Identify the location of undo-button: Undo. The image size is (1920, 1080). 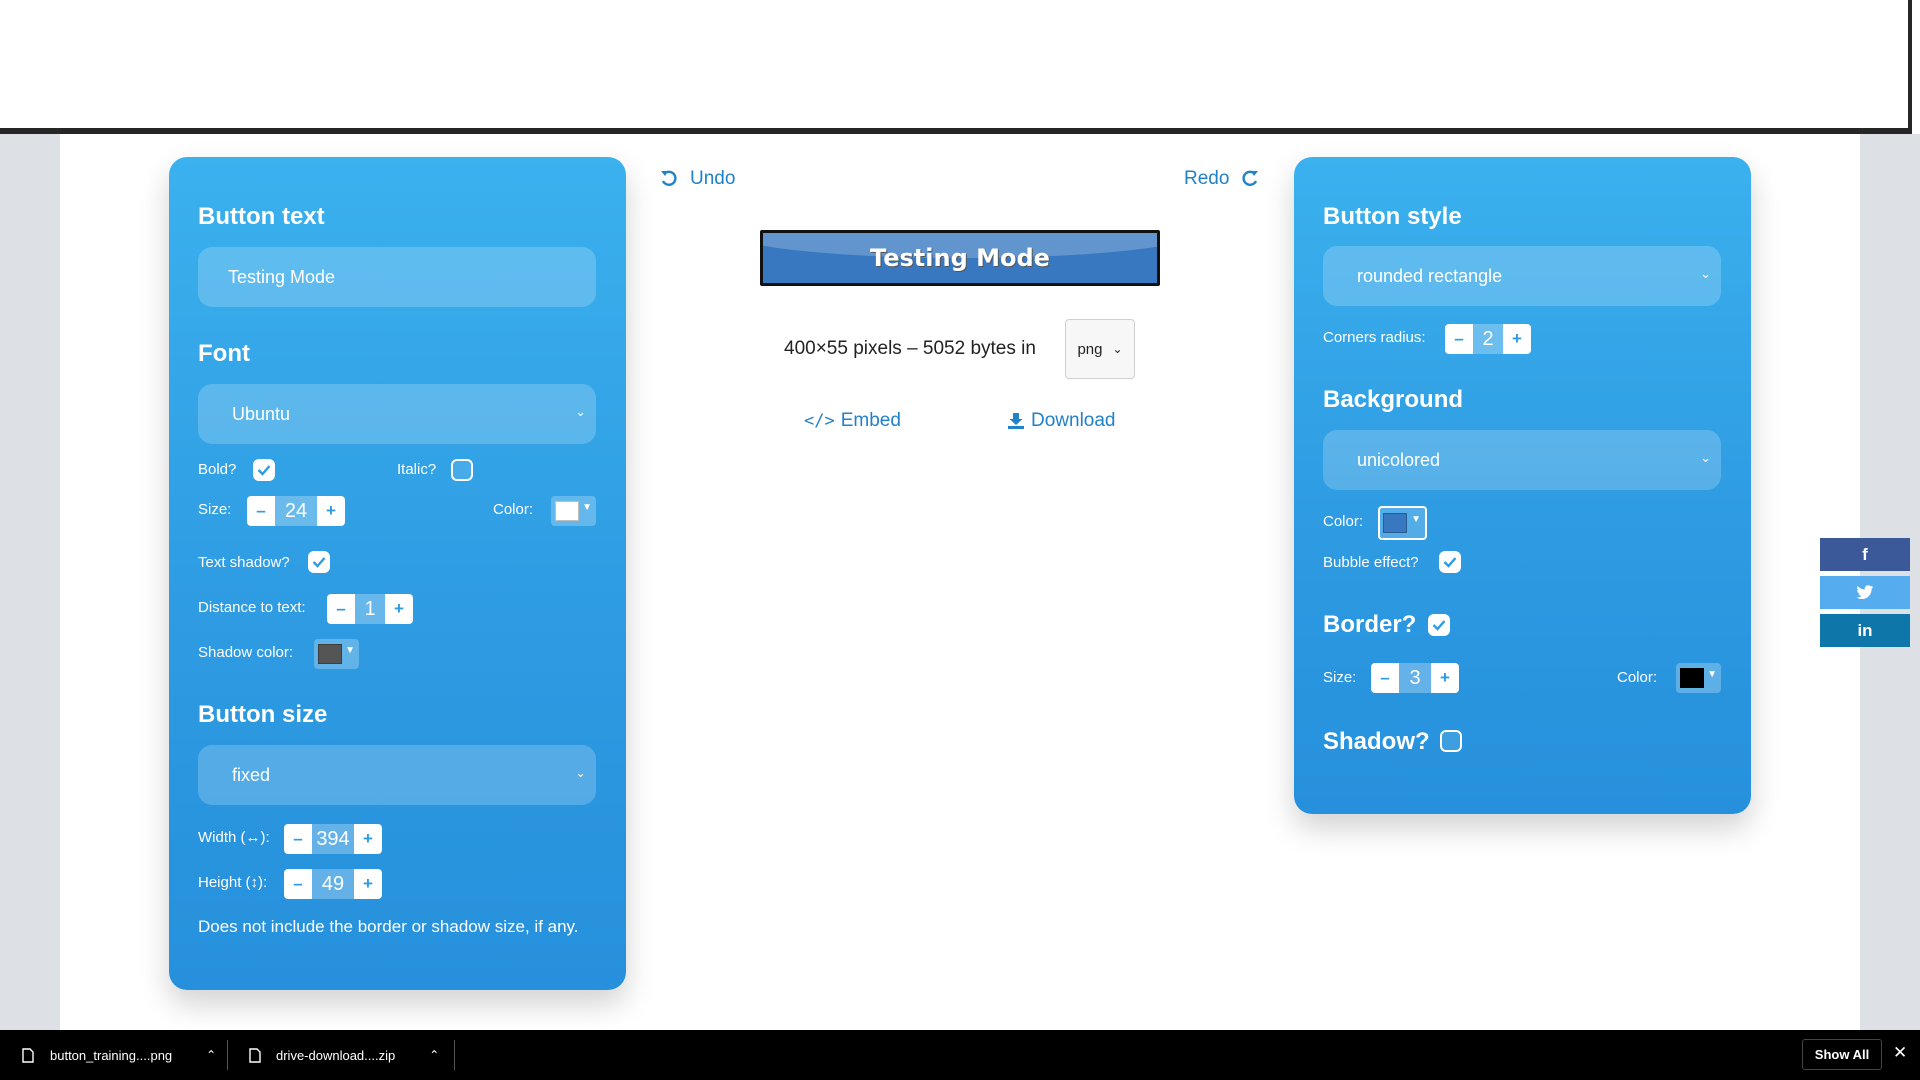
(697, 179).